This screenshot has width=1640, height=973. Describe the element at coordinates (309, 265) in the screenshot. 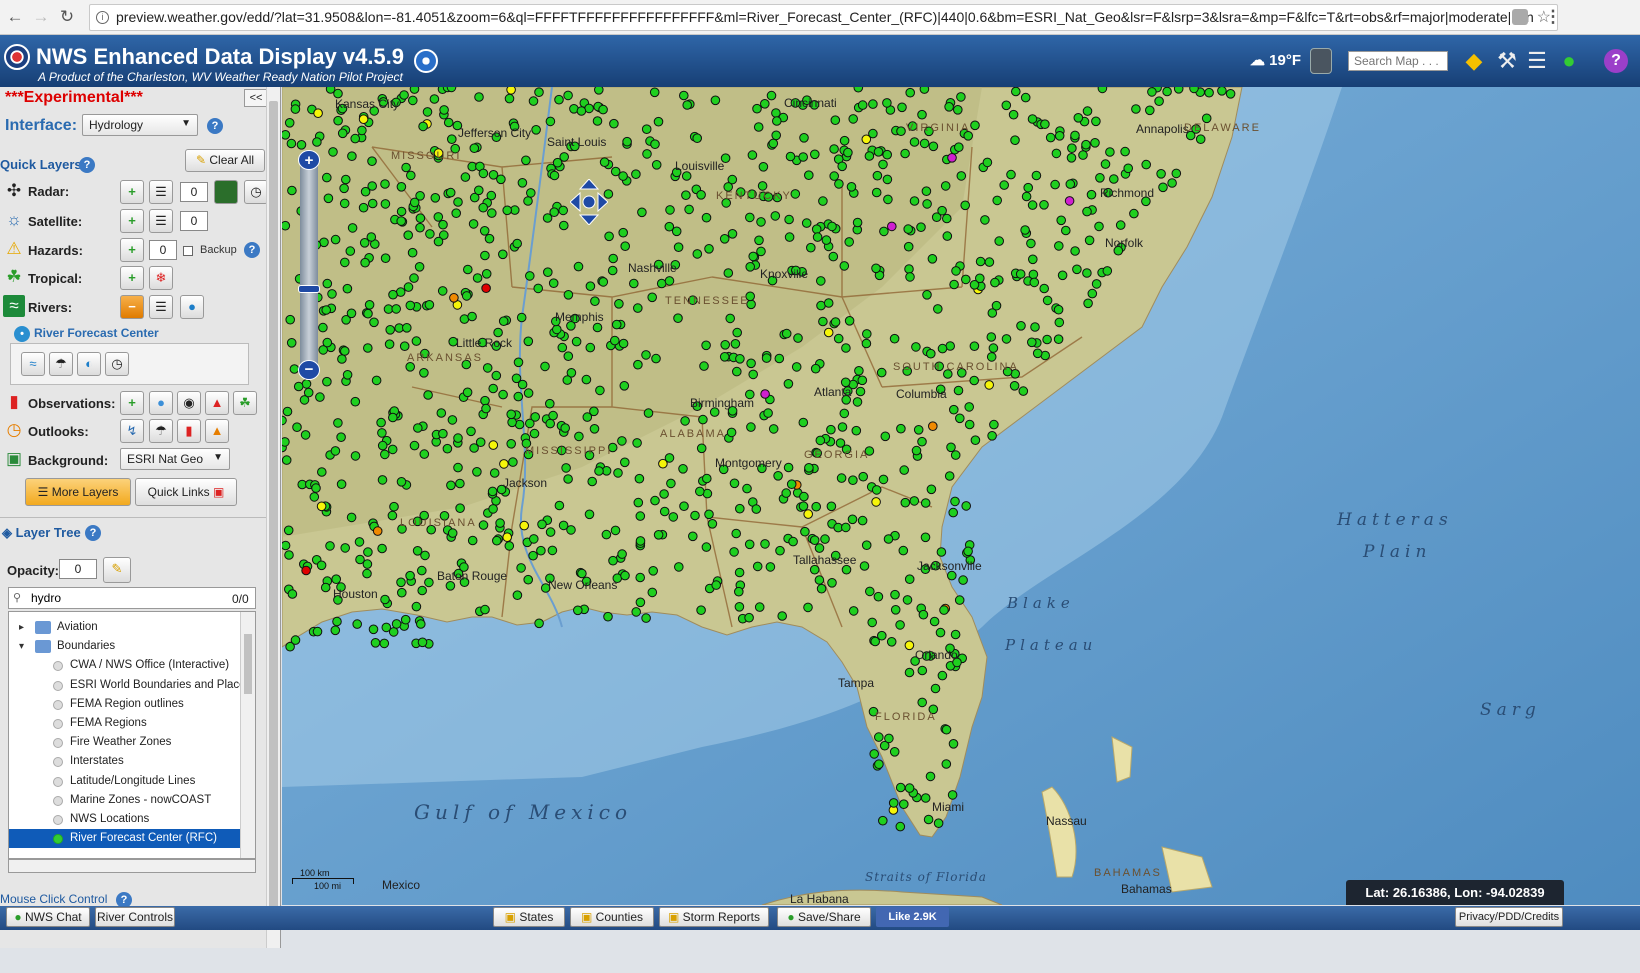

I see `zoom-slider: + −` at that location.